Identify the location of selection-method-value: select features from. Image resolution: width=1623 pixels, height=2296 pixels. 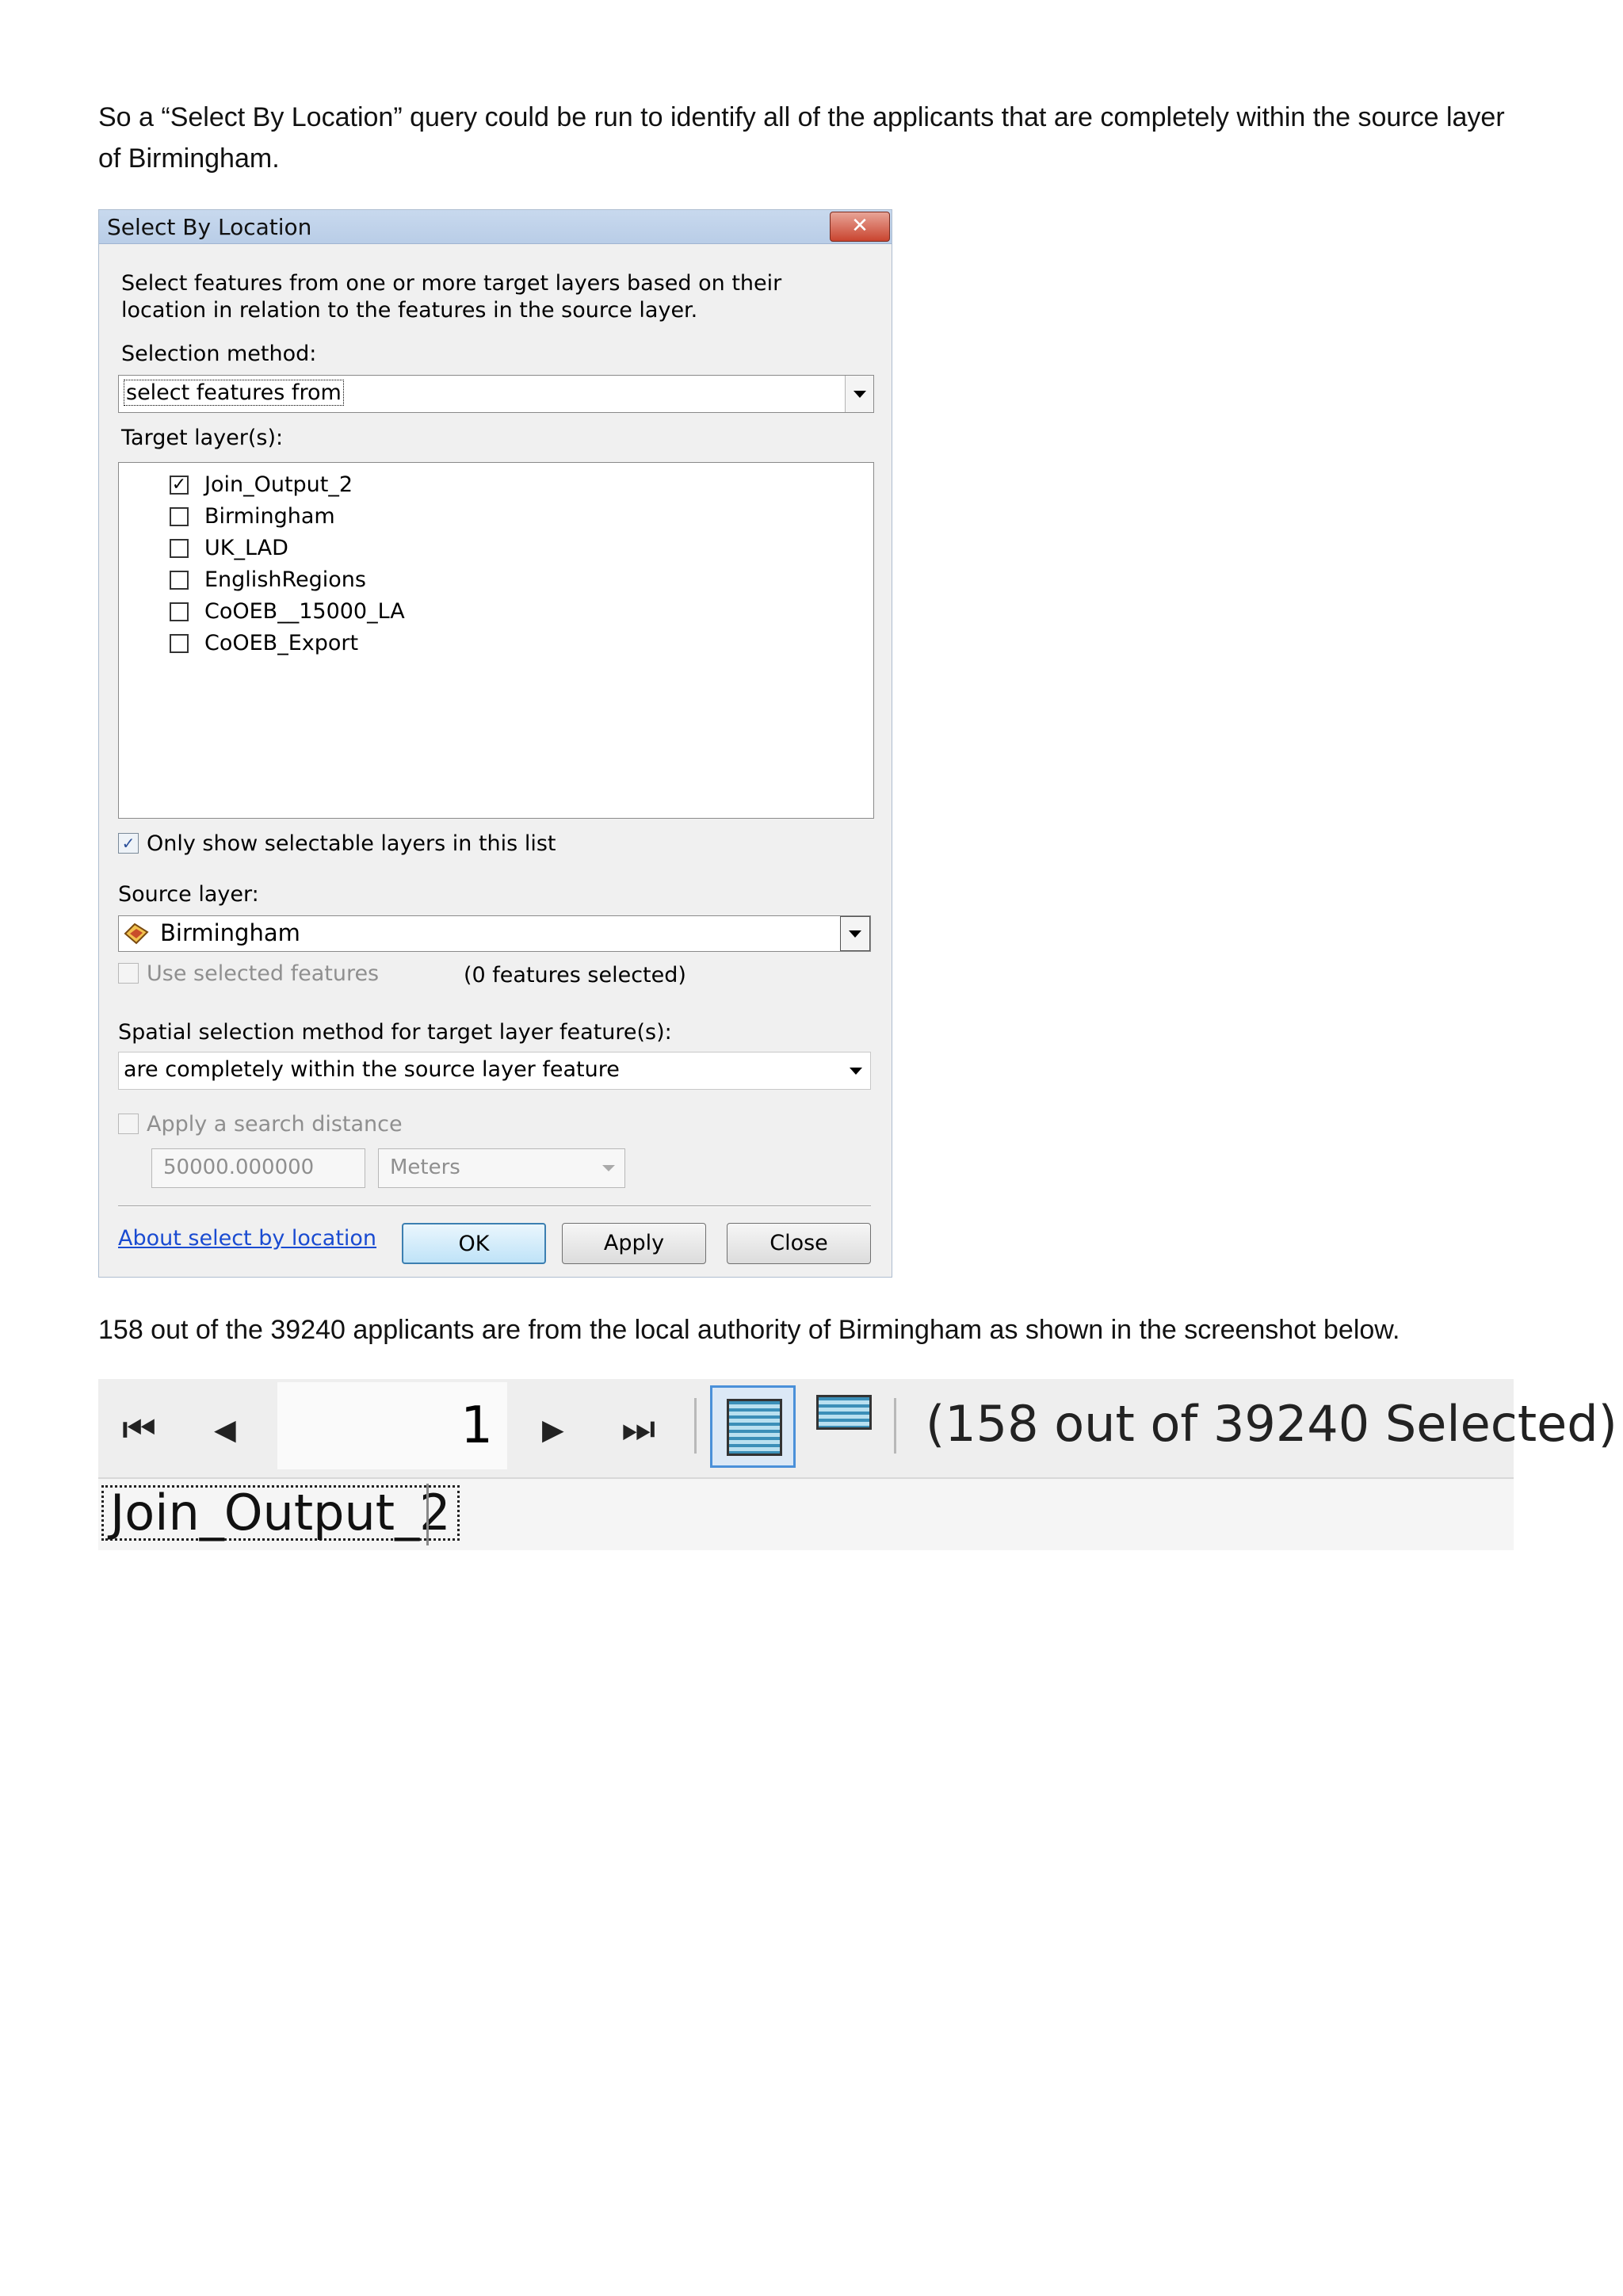
(234, 393).